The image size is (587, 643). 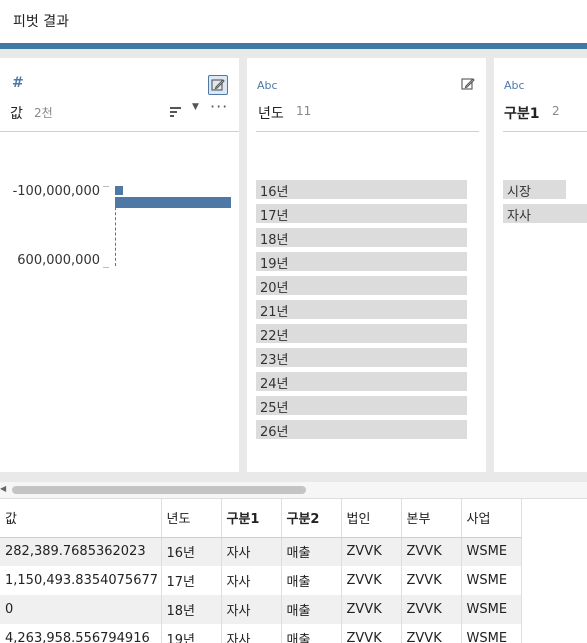 What do you see at coordinates (271, 113) in the screenshot?
I see `field-name: 년도` at bounding box center [271, 113].